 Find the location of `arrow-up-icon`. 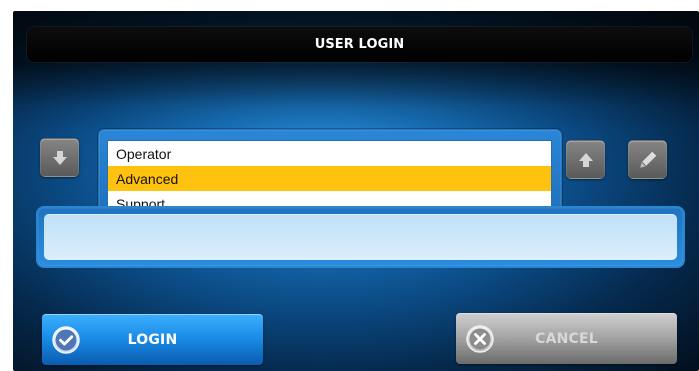

arrow-up-icon is located at coordinates (586, 160).